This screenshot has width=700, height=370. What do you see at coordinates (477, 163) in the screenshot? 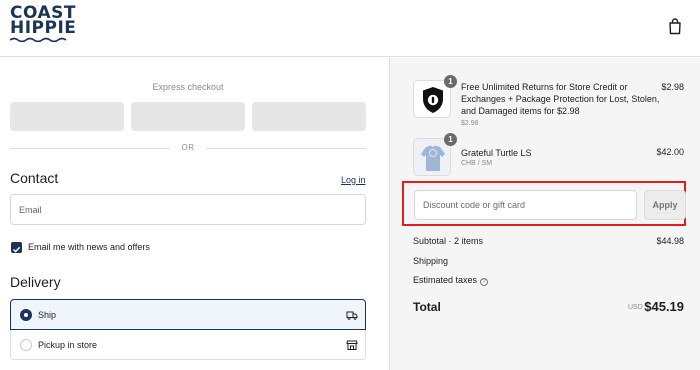
I see `item-variant: CHB / SM` at bounding box center [477, 163].